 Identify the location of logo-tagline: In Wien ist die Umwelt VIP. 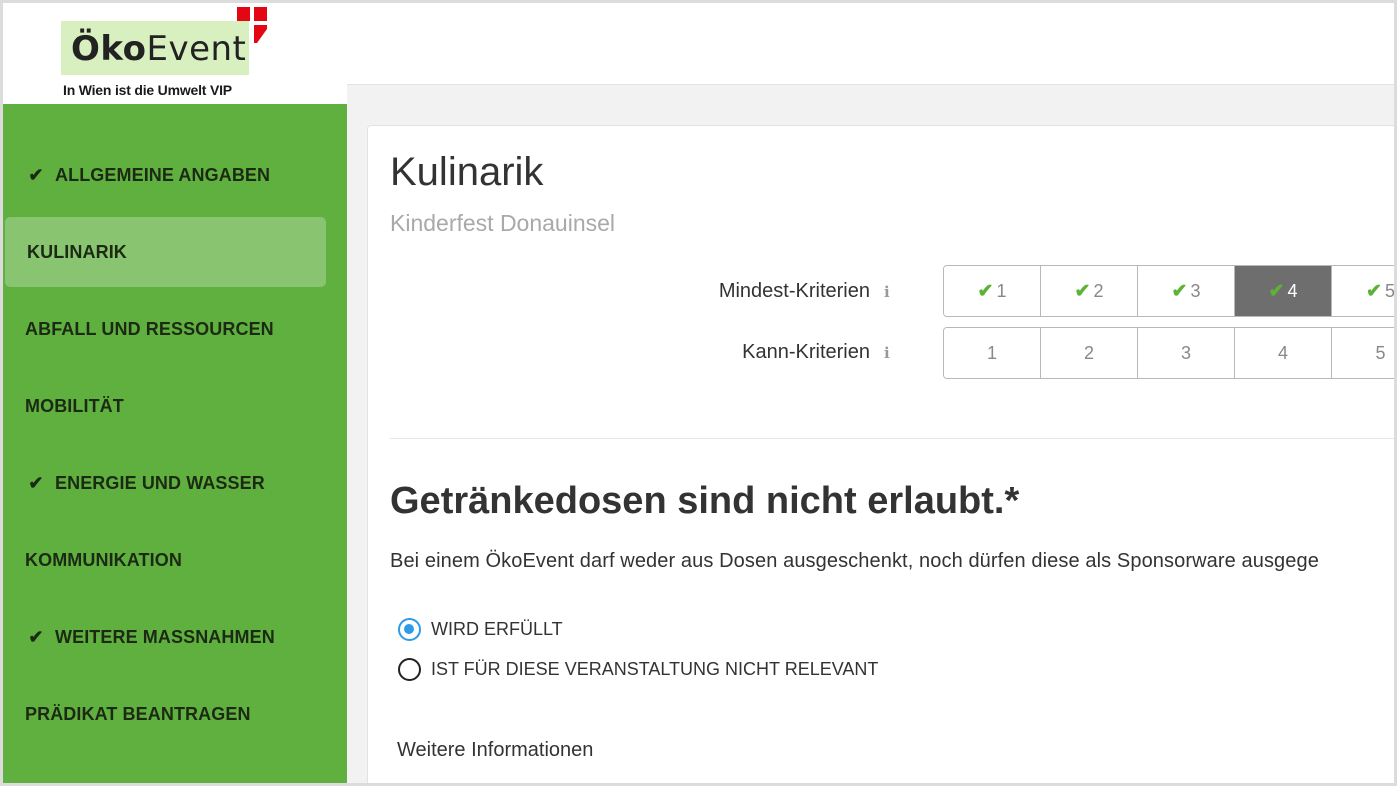
(147, 90).